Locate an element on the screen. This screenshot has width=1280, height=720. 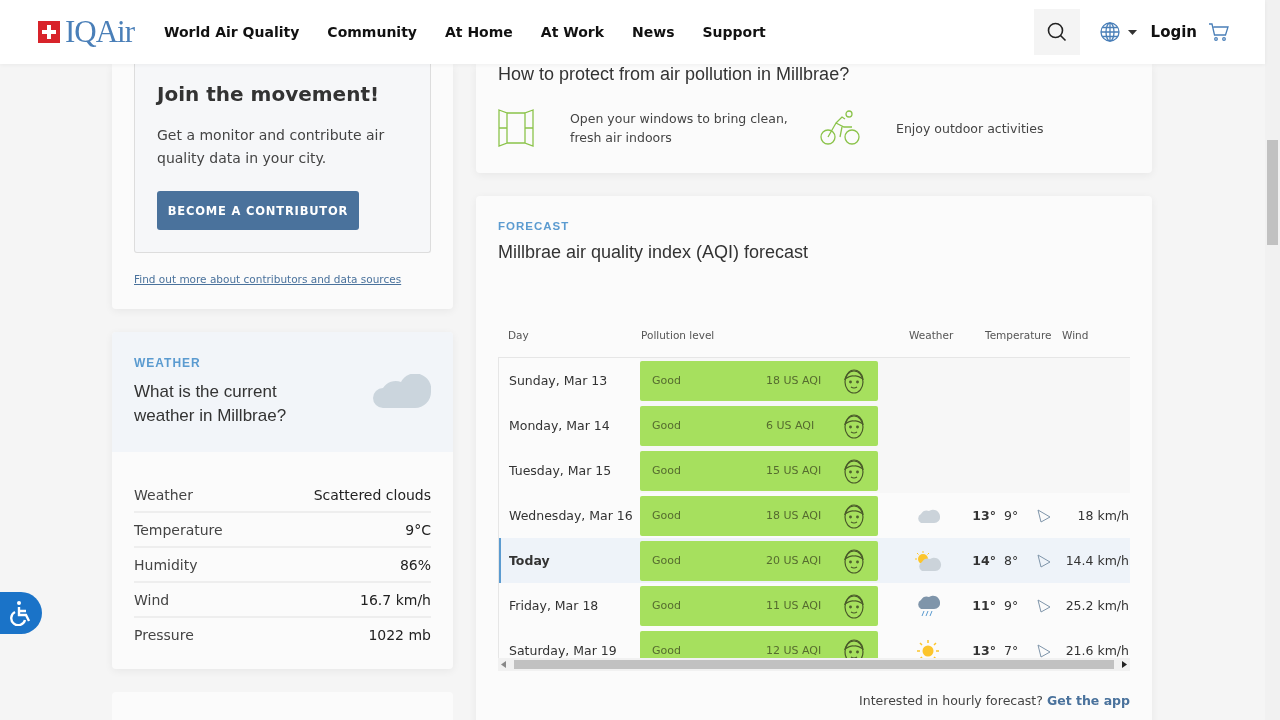
caret-icon is located at coordinates (1132, 32).